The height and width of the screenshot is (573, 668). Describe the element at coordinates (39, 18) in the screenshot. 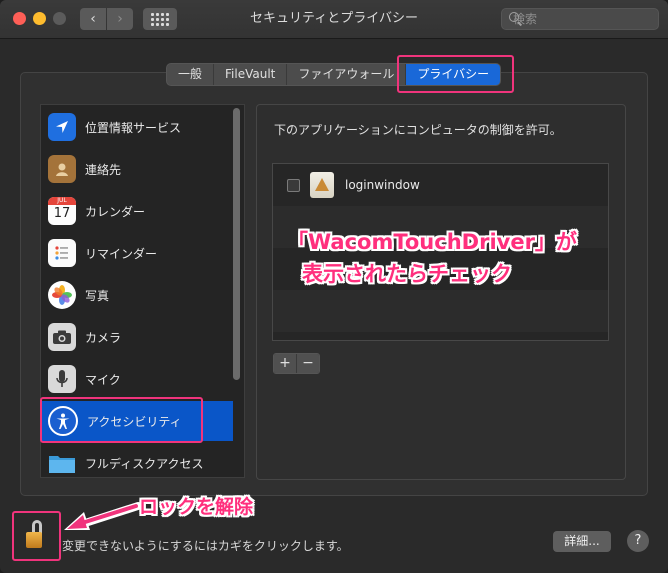

I see `minimize-button` at that location.